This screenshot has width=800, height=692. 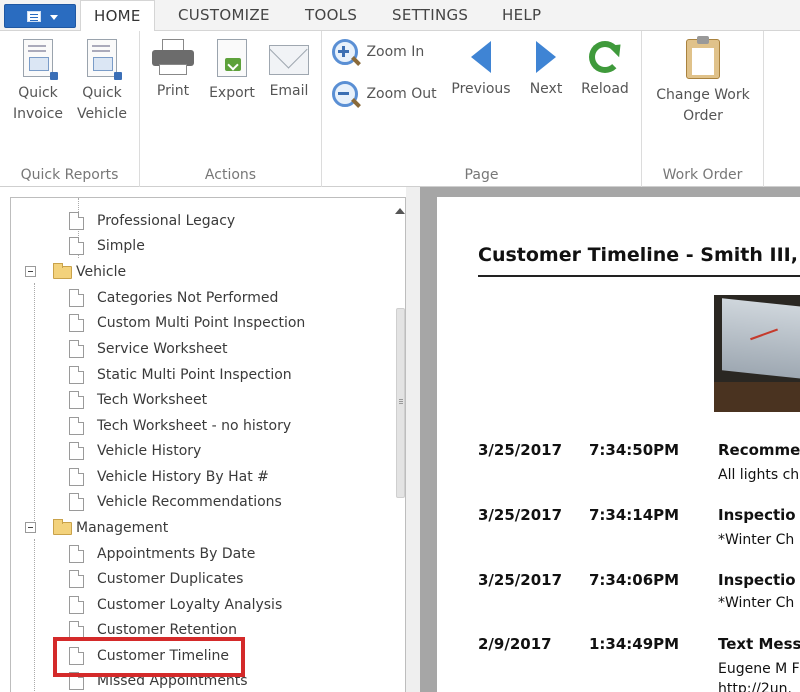 What do you see at coordinates (173, 57) in the screenshot?
I see `printer-icon` at bounding box center [173, 57].